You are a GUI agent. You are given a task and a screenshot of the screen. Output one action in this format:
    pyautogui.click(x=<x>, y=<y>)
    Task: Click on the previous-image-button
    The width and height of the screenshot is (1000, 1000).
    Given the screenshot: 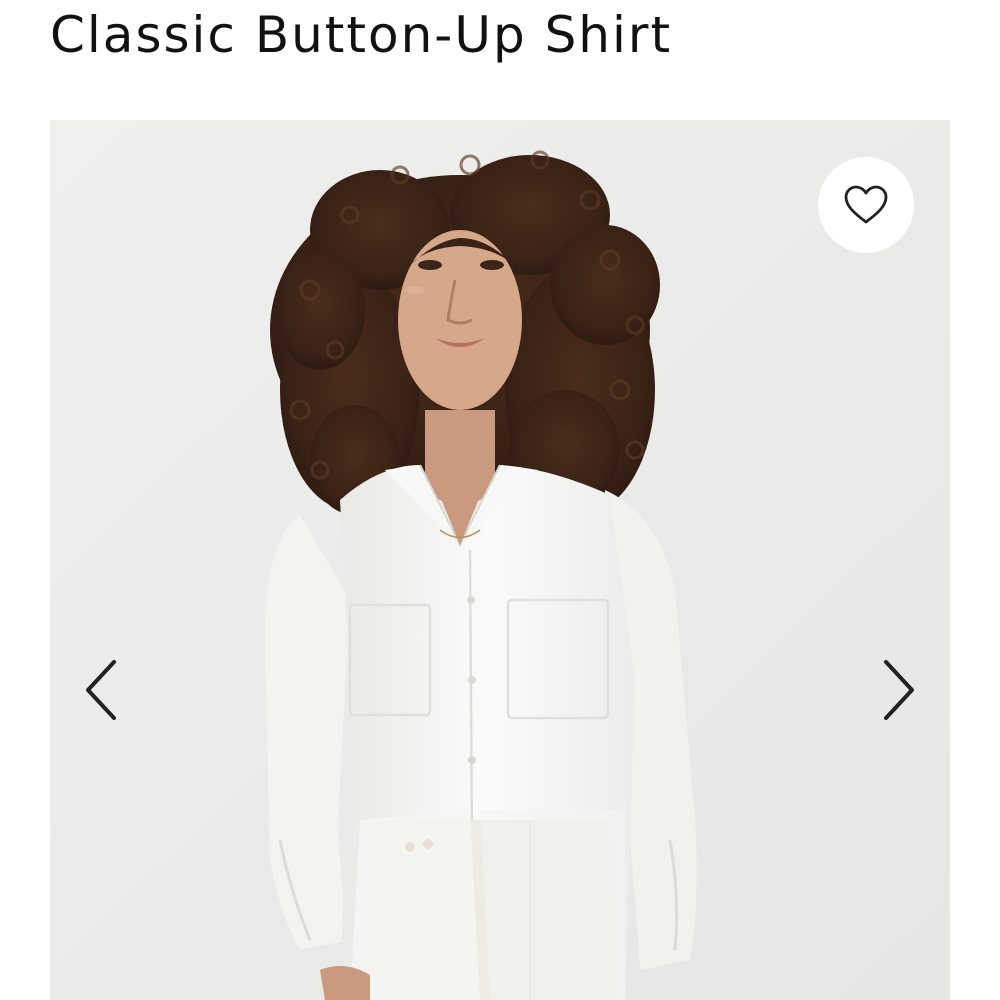 What is the action you would take?
    pyautogui.click(x=101, y=690)
    